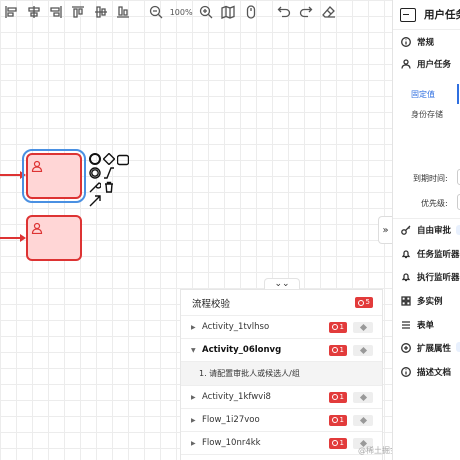 This screenshot has height=460, width=460. Describe the element at coordinates (123, 12) in the screenshot. I see `align-bottom-icon` at that location.